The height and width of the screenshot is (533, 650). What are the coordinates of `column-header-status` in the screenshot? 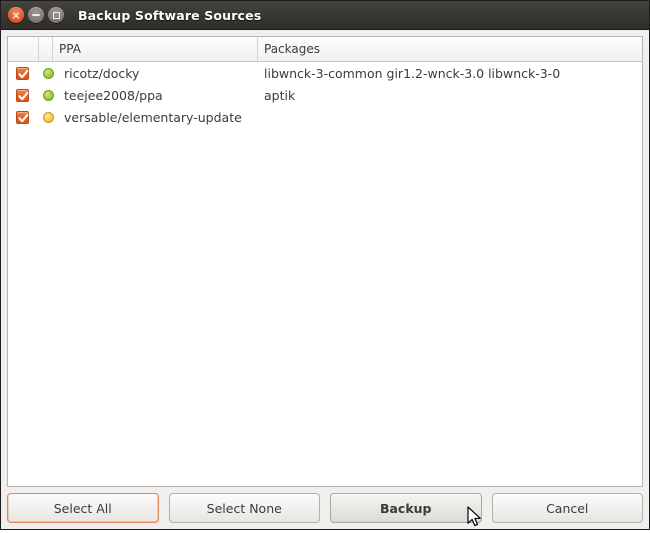 It's located at (46, 49).